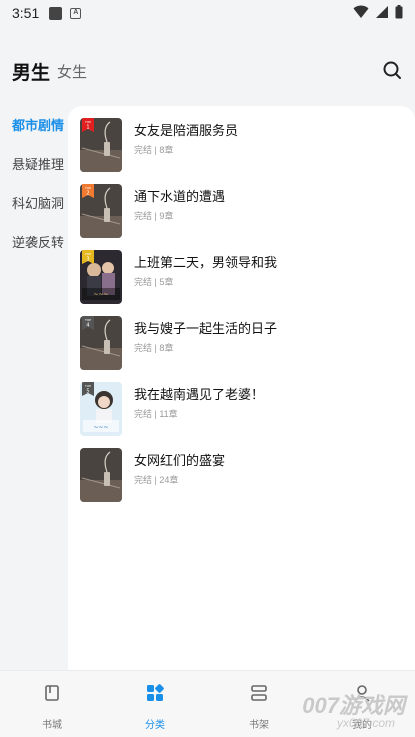 The width and height of the screenshot is (415, 737). What do you see at coordinates (245, 278) in the screenshot?
I see `list-item: ~~~ TOP 3 上班第二天，男领导和我 完结 | 5章` at bounding box center [245, 278].